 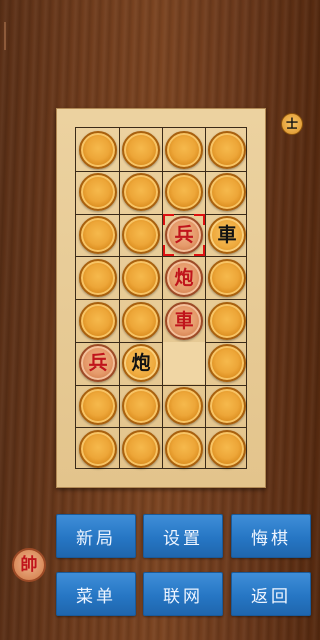 I want to click on settings-button: 设置, so click(x=183, y=536).